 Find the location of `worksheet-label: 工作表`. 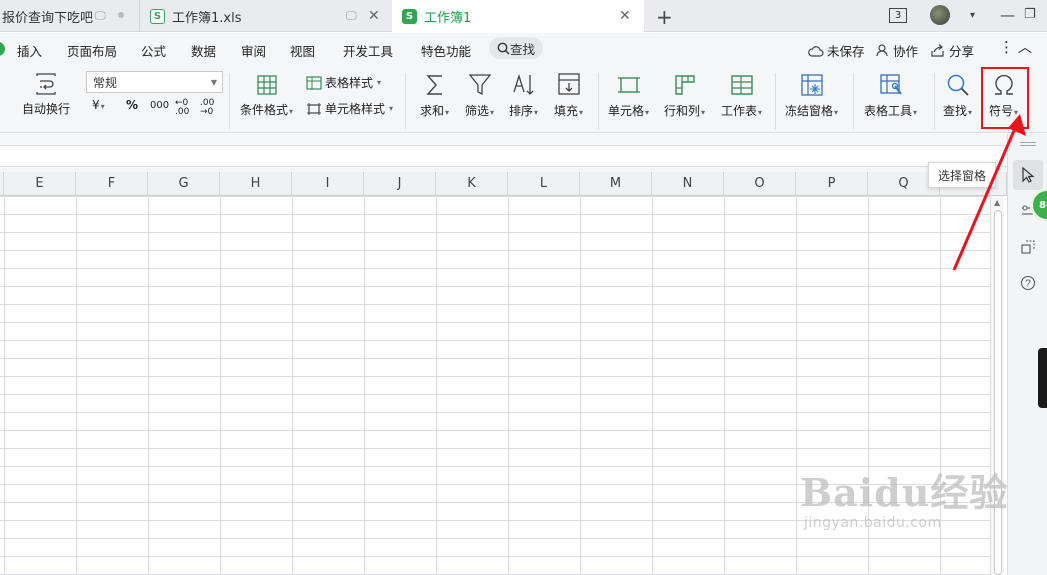

worksheet-label: 工作表 is located at coordinates (739, 111).